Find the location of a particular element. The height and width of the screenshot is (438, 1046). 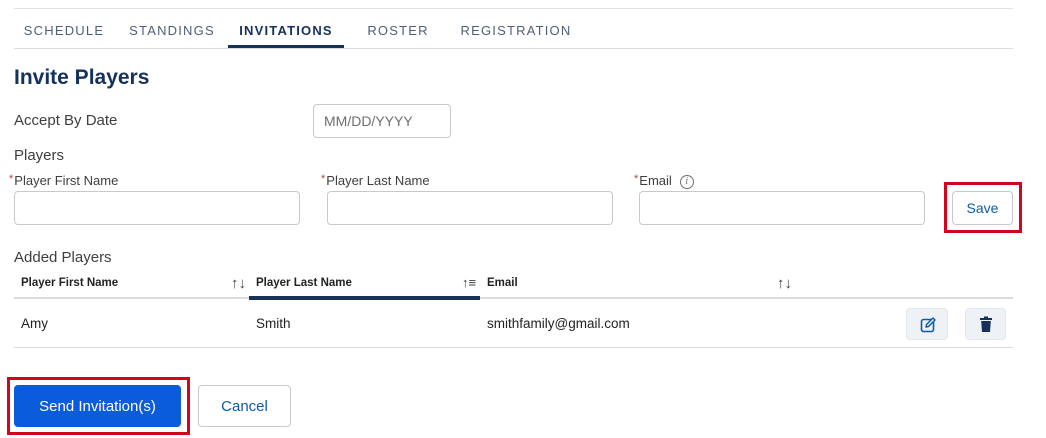

added-players-label: Added Players is located at coordinates (63, 257).